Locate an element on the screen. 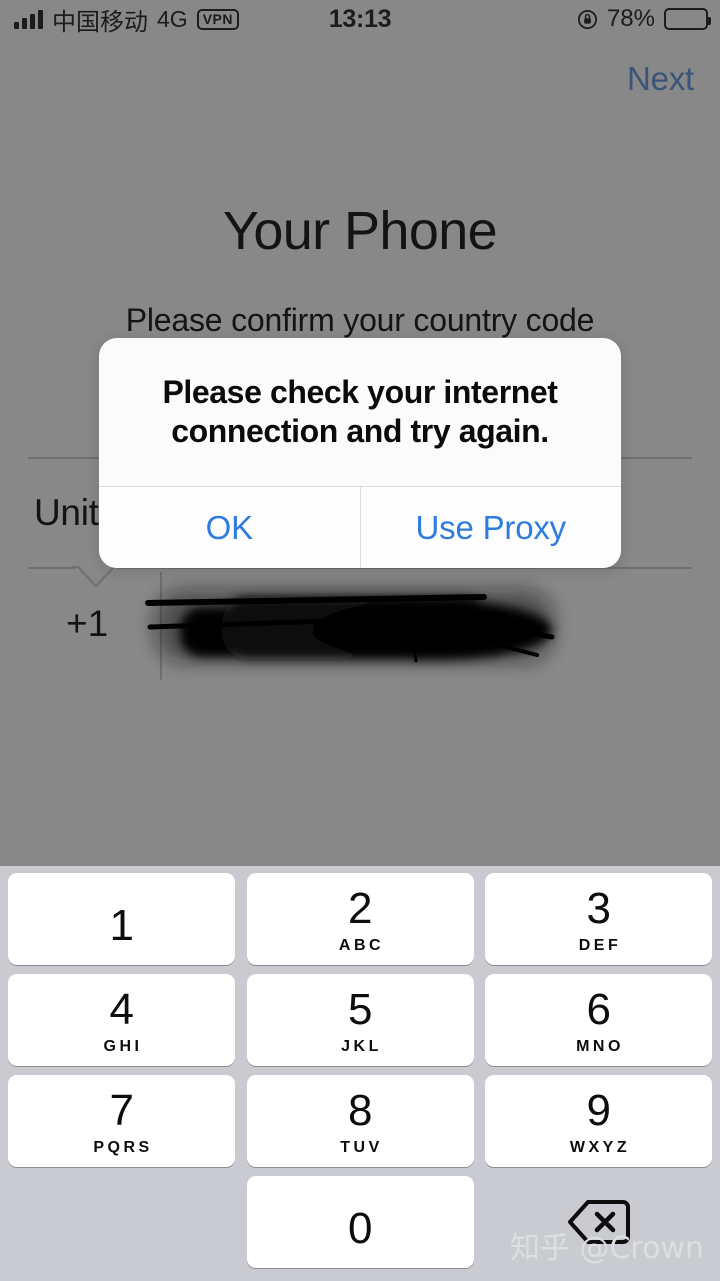  key-letters: GHI is located at coordinates (123, 1046).